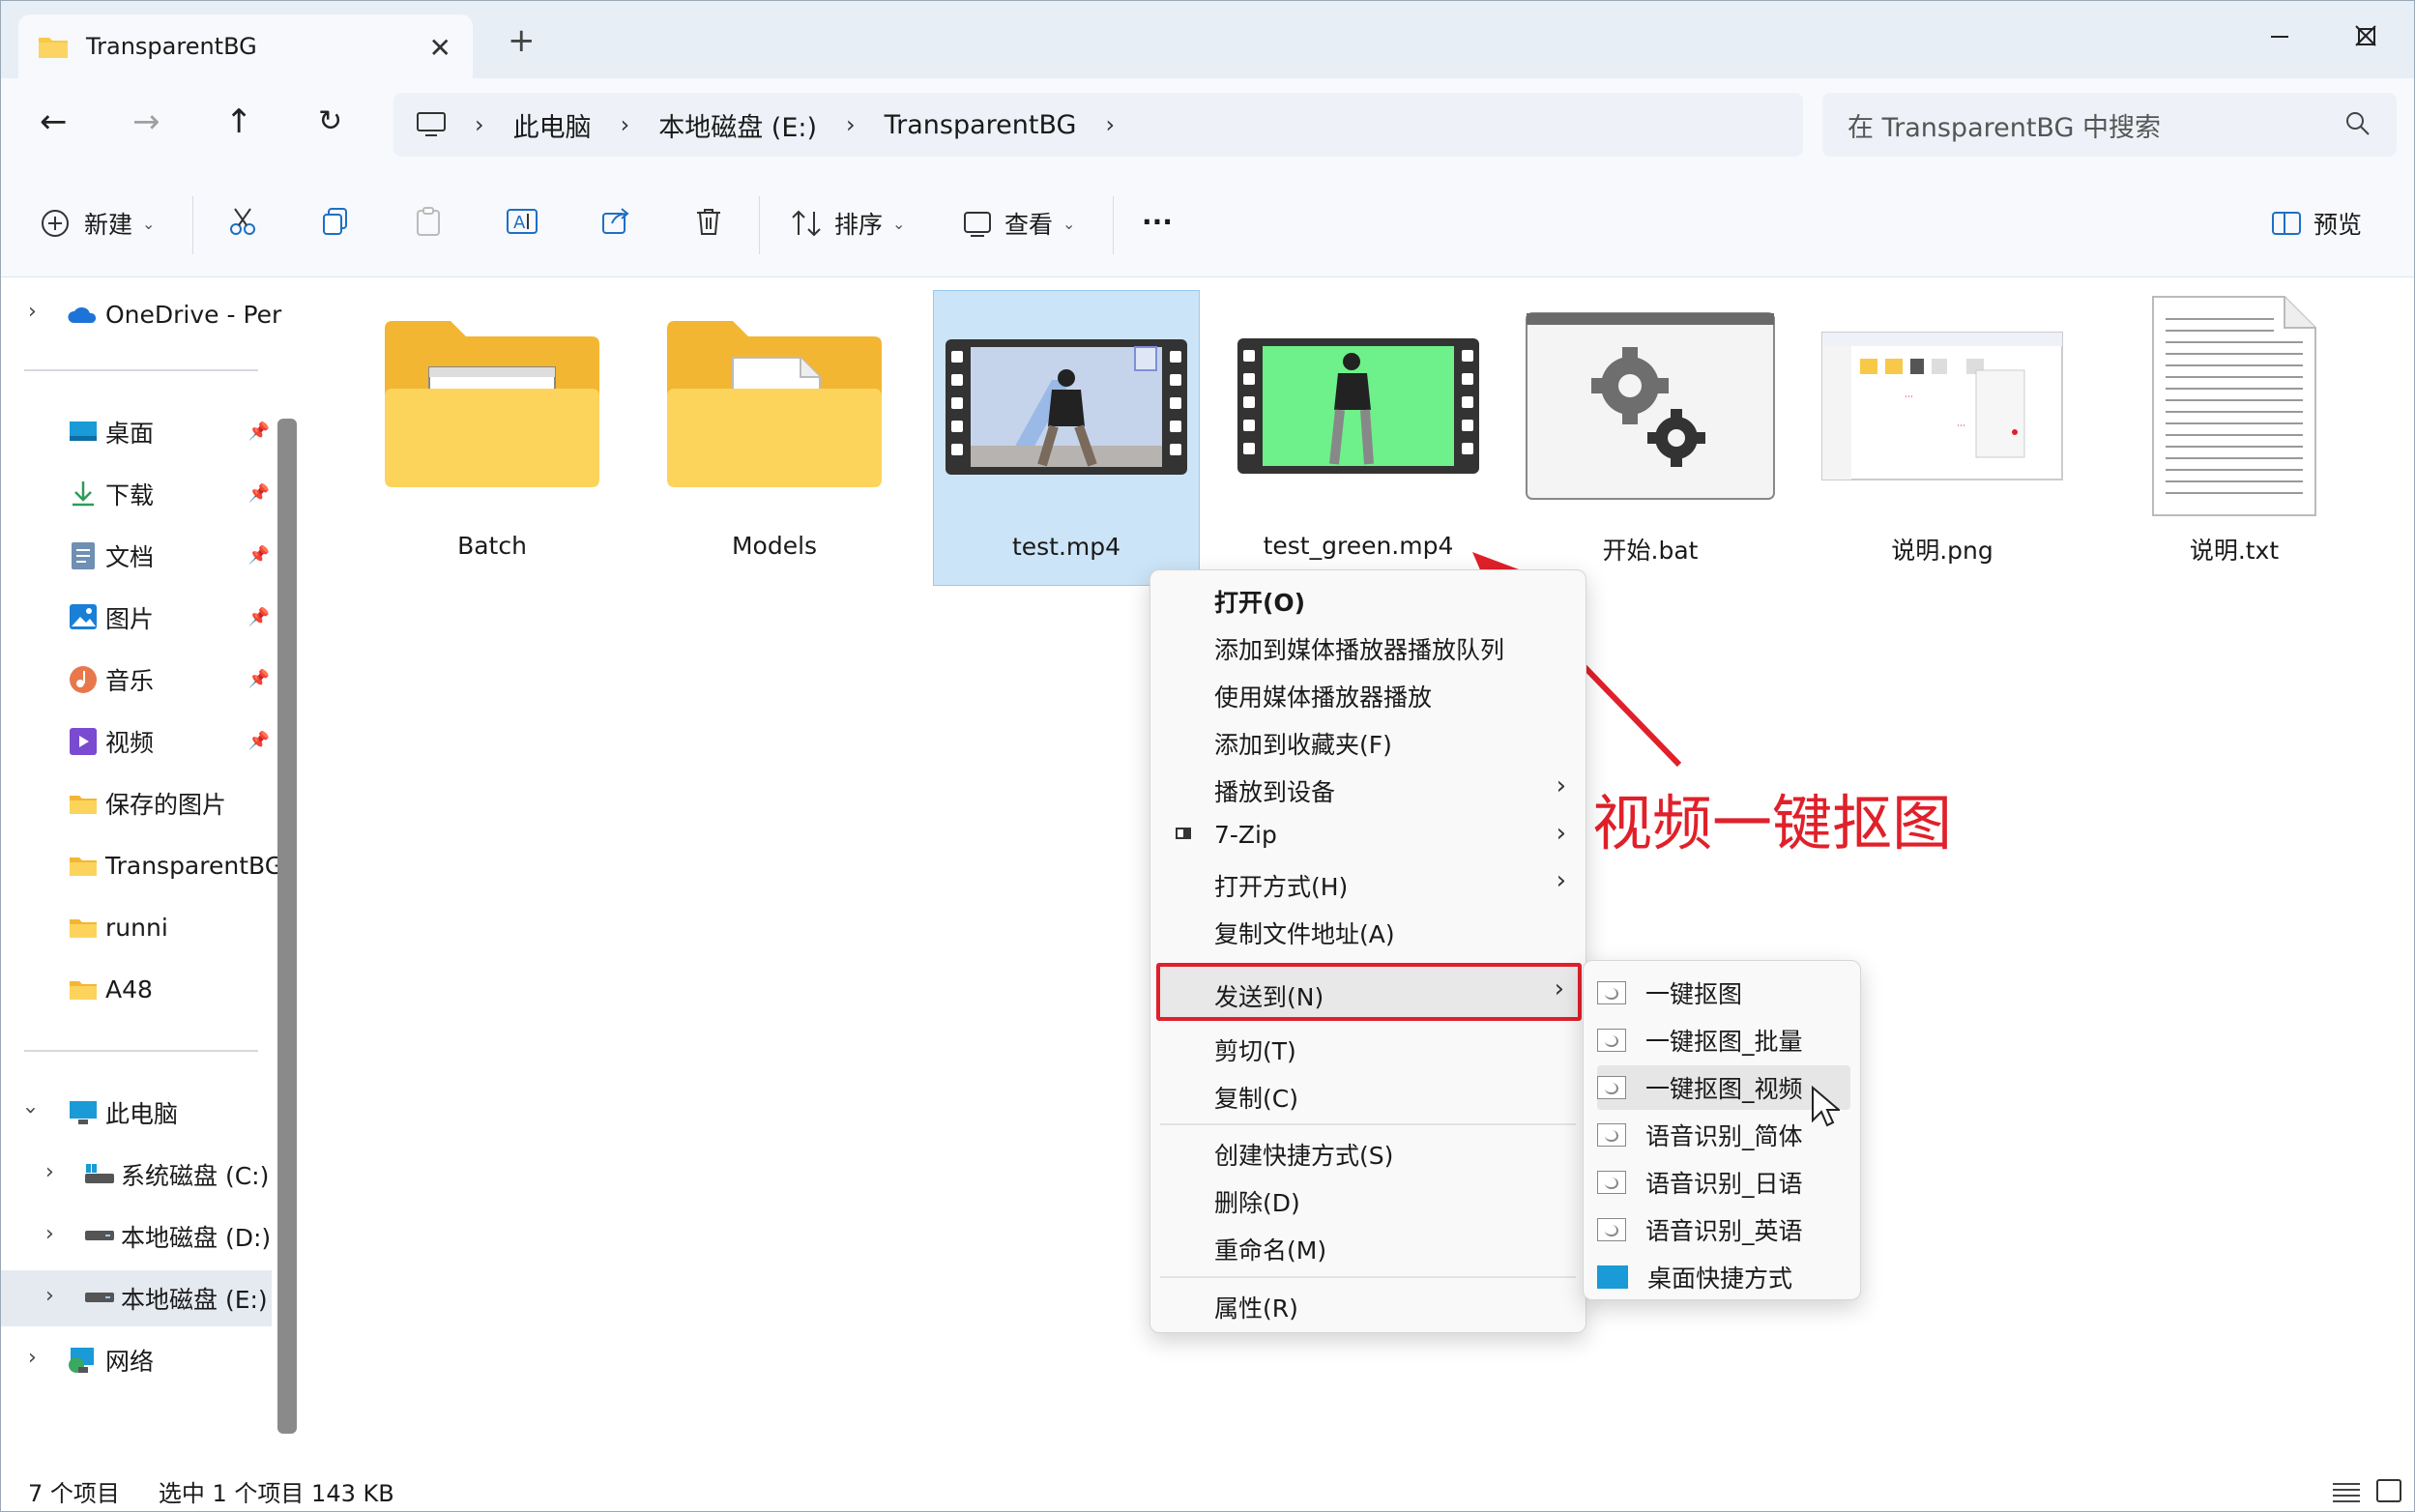  What do you see at coordinates (1724, 1089) in the screenshot?
I see `submenu-item-label: 一键抠图_视频` at bounding box center [1724, 1089].